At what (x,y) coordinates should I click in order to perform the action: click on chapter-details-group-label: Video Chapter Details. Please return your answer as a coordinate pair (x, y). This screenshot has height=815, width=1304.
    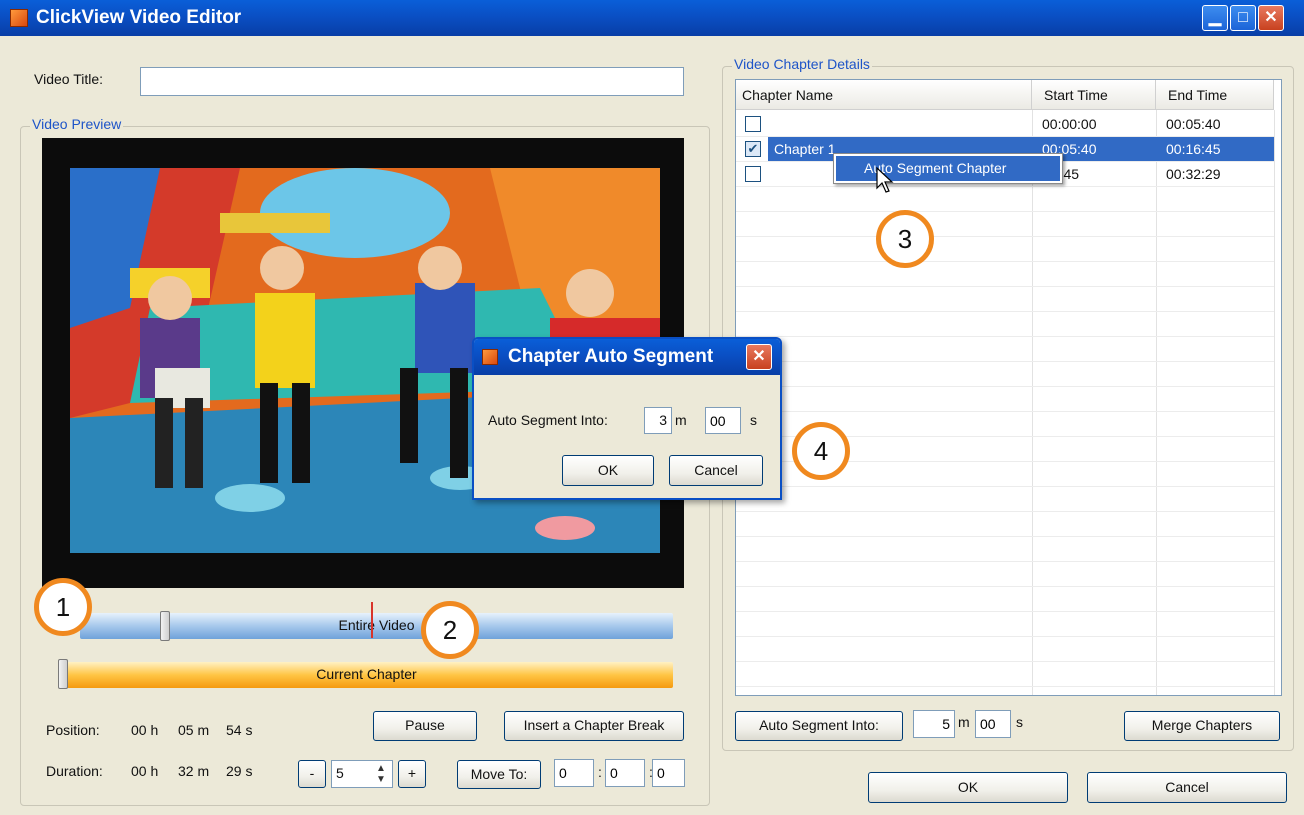
    Looking at the image, I should click on (802, 64).